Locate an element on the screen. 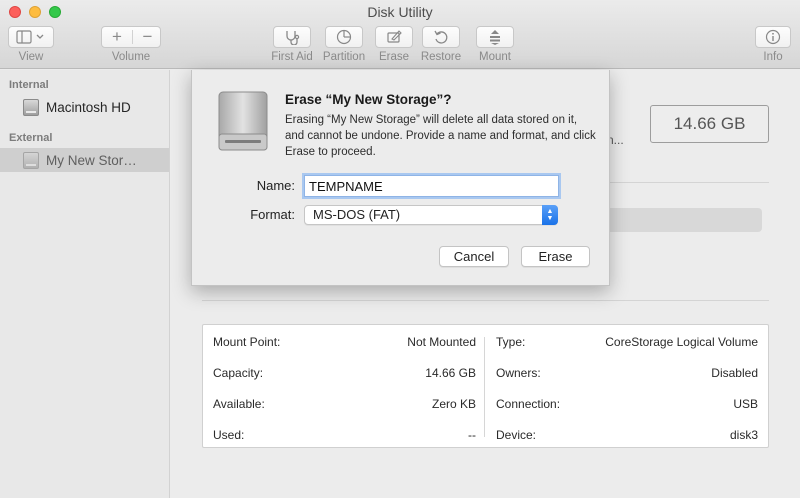  info-value: Not Mounted is located at coordinates (441, 342).